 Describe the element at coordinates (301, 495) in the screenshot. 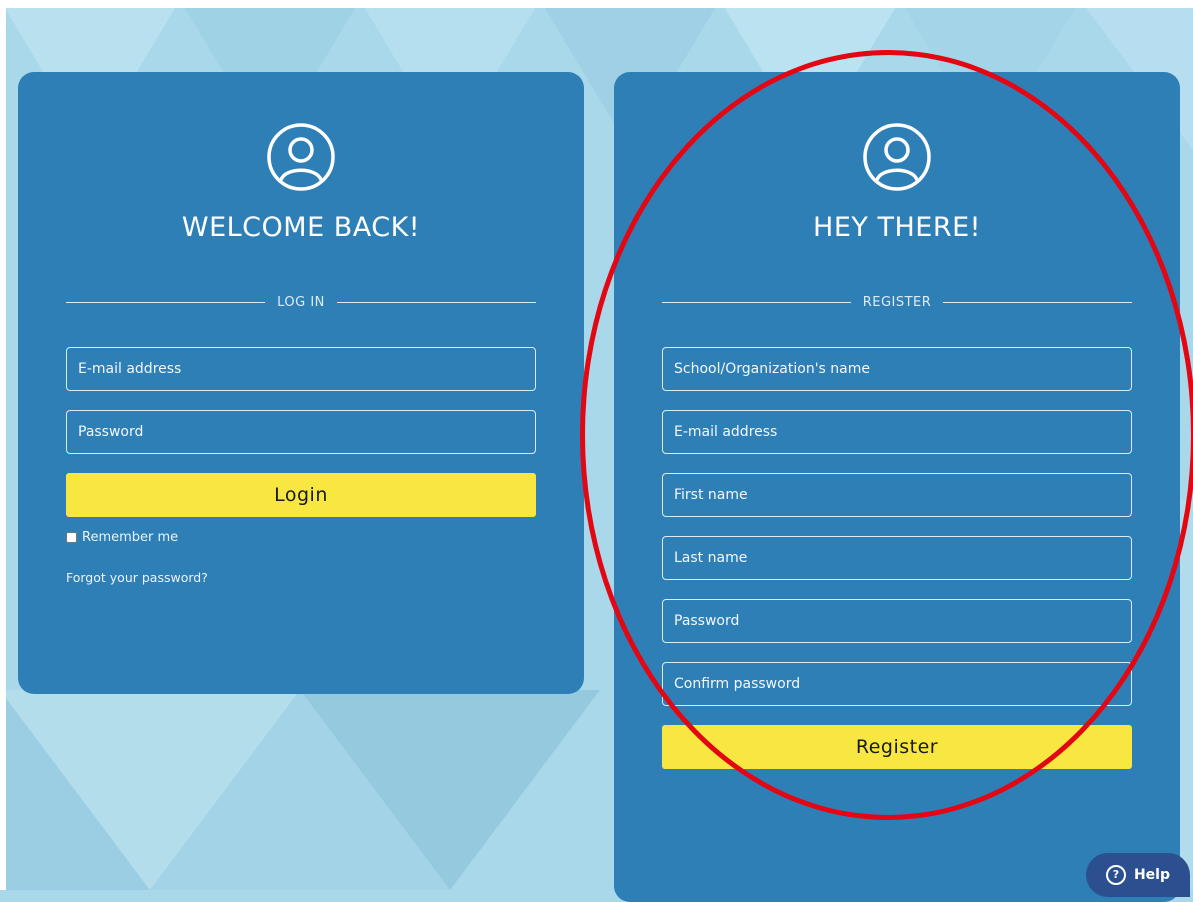

I see `login-button: Login` at that location.